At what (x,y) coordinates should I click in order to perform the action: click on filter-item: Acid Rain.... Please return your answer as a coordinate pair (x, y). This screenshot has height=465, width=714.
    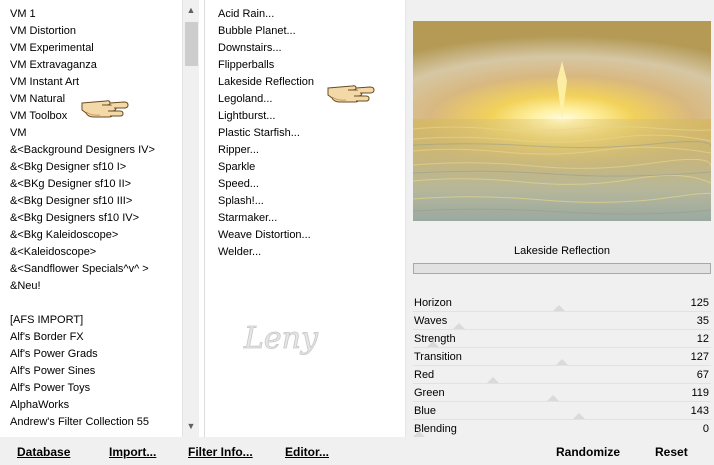
    Looking at the image, I should click on (246, 14).